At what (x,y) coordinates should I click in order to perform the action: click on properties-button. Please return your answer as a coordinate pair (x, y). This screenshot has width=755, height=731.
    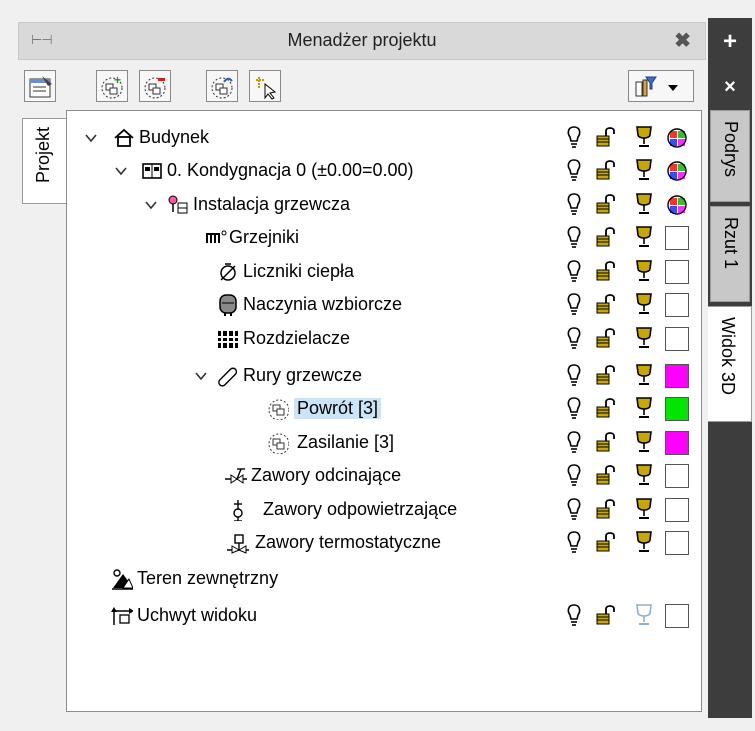
    Looking at the image, I should click on (40, 86).